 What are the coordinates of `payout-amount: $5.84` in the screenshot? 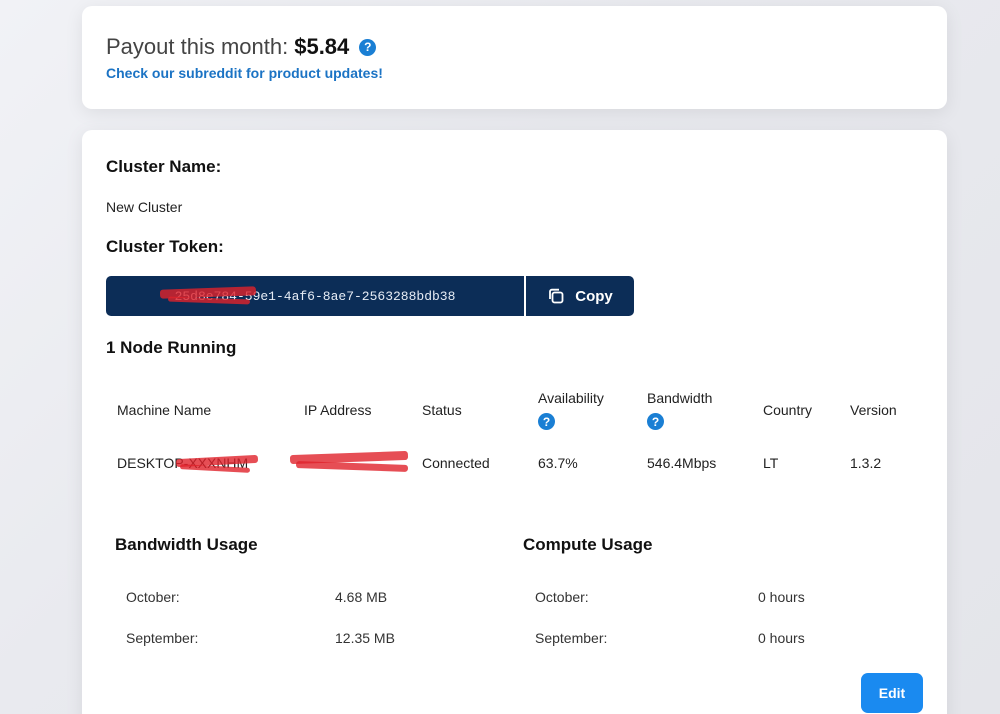 It's located at (322, 46).